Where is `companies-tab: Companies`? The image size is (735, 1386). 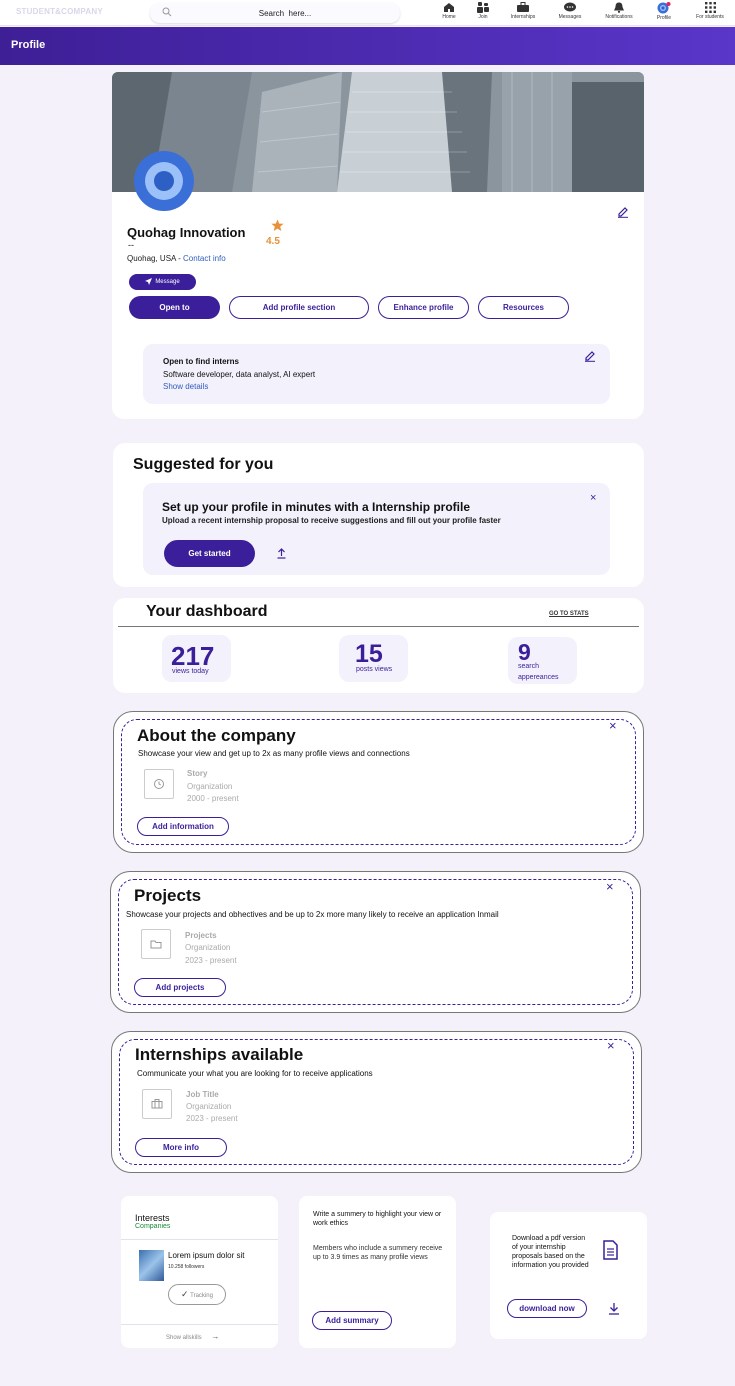 companies-tab: Companies is located at coordinates (152, 1226).